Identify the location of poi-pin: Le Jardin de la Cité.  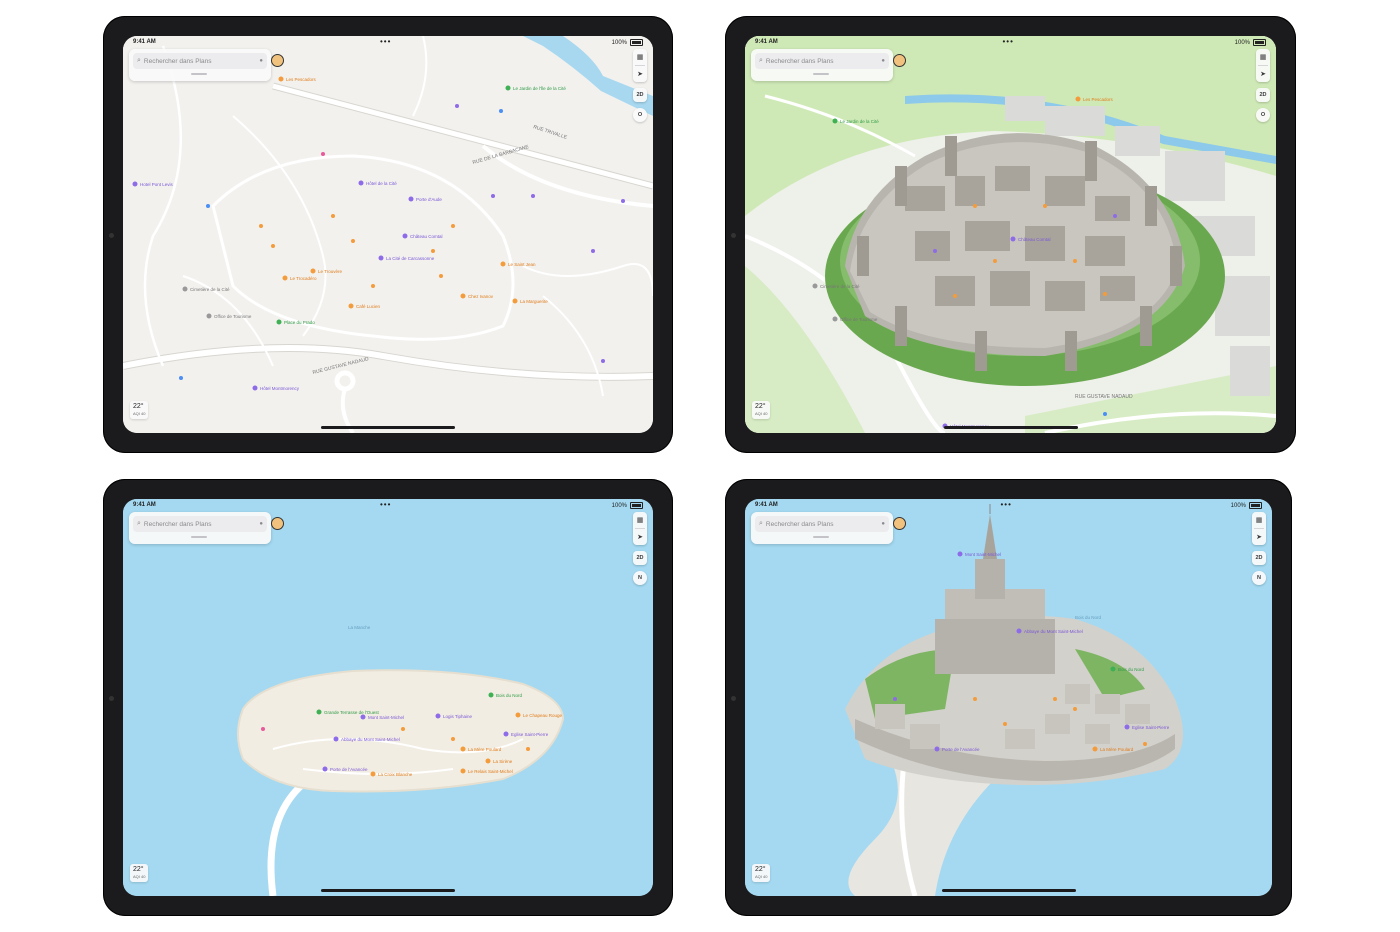
(856, 121).